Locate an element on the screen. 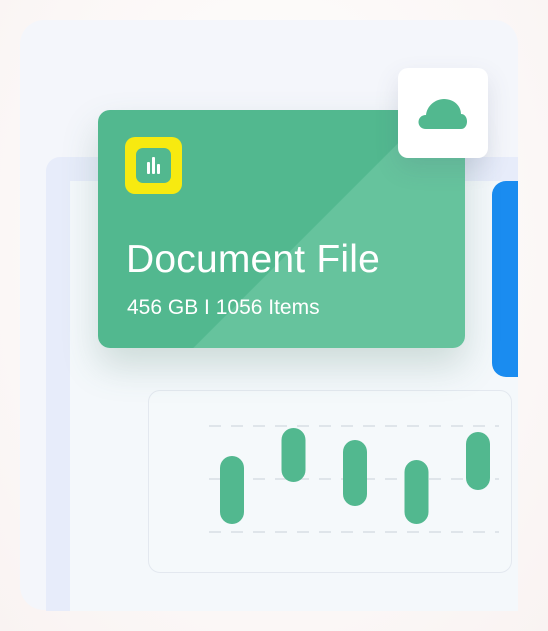  document-icon-badge is located at coordinates (153, 165).